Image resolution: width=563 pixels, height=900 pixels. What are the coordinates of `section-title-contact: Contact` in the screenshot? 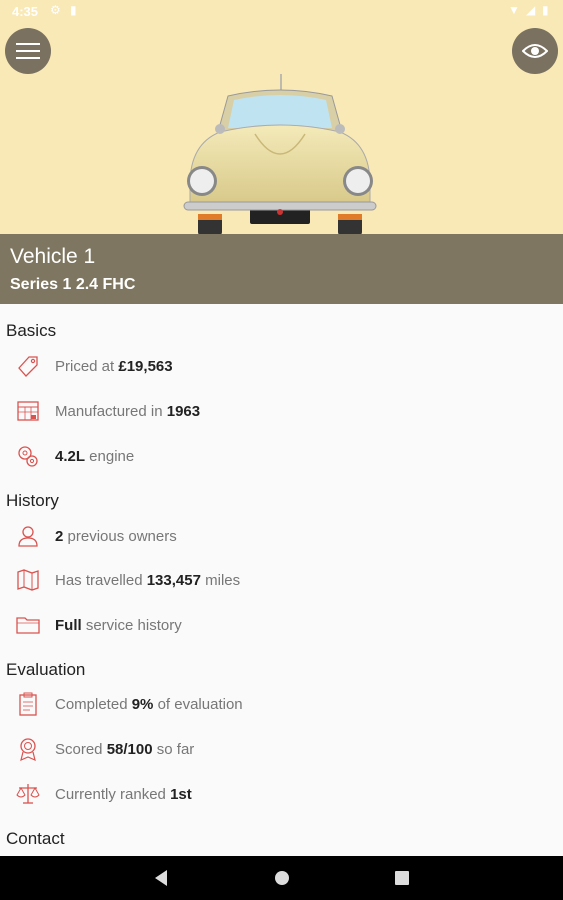 It's located at (35, 838).